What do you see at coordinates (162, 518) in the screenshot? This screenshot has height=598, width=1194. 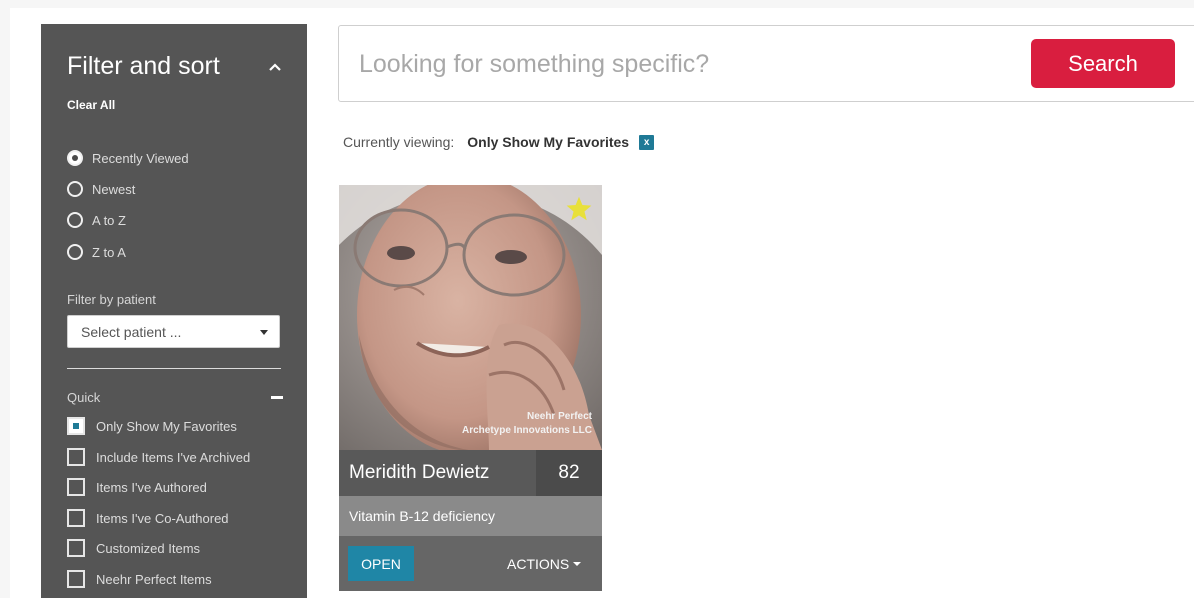 I see `quick-option-label: Items I've Co-Authored` at bounding box center [162, 518].